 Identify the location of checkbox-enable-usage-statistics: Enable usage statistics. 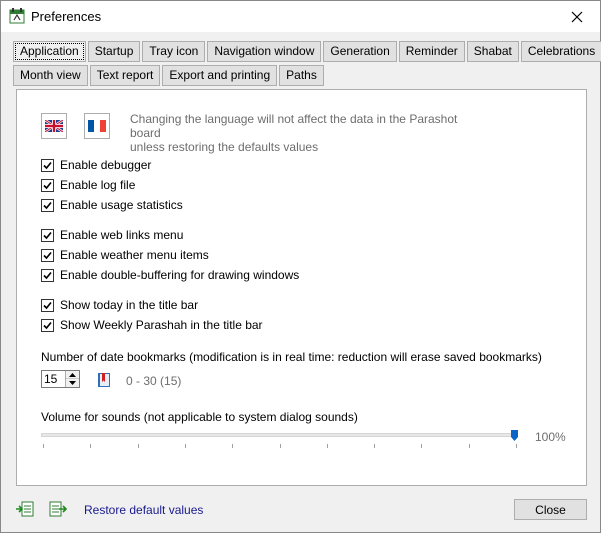
(112, 205).